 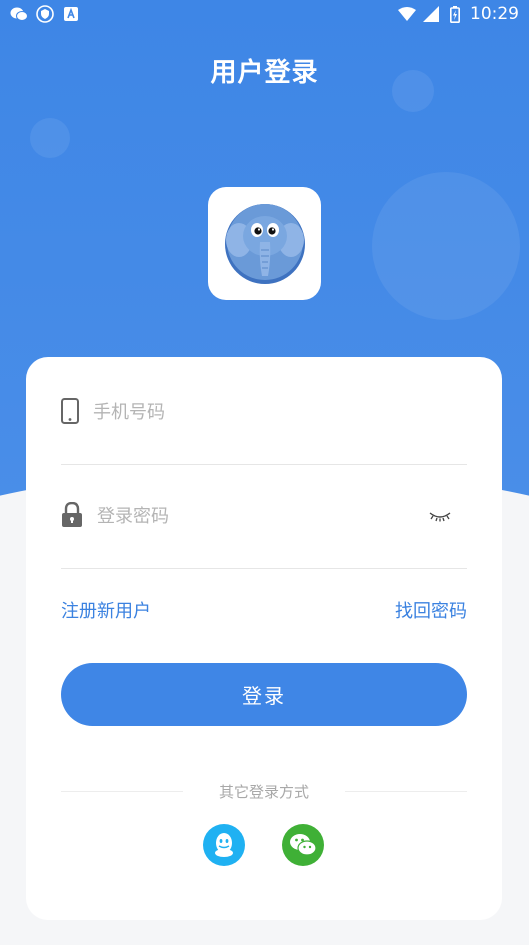 I want to click on phone-field, so click(x=264, y=413).